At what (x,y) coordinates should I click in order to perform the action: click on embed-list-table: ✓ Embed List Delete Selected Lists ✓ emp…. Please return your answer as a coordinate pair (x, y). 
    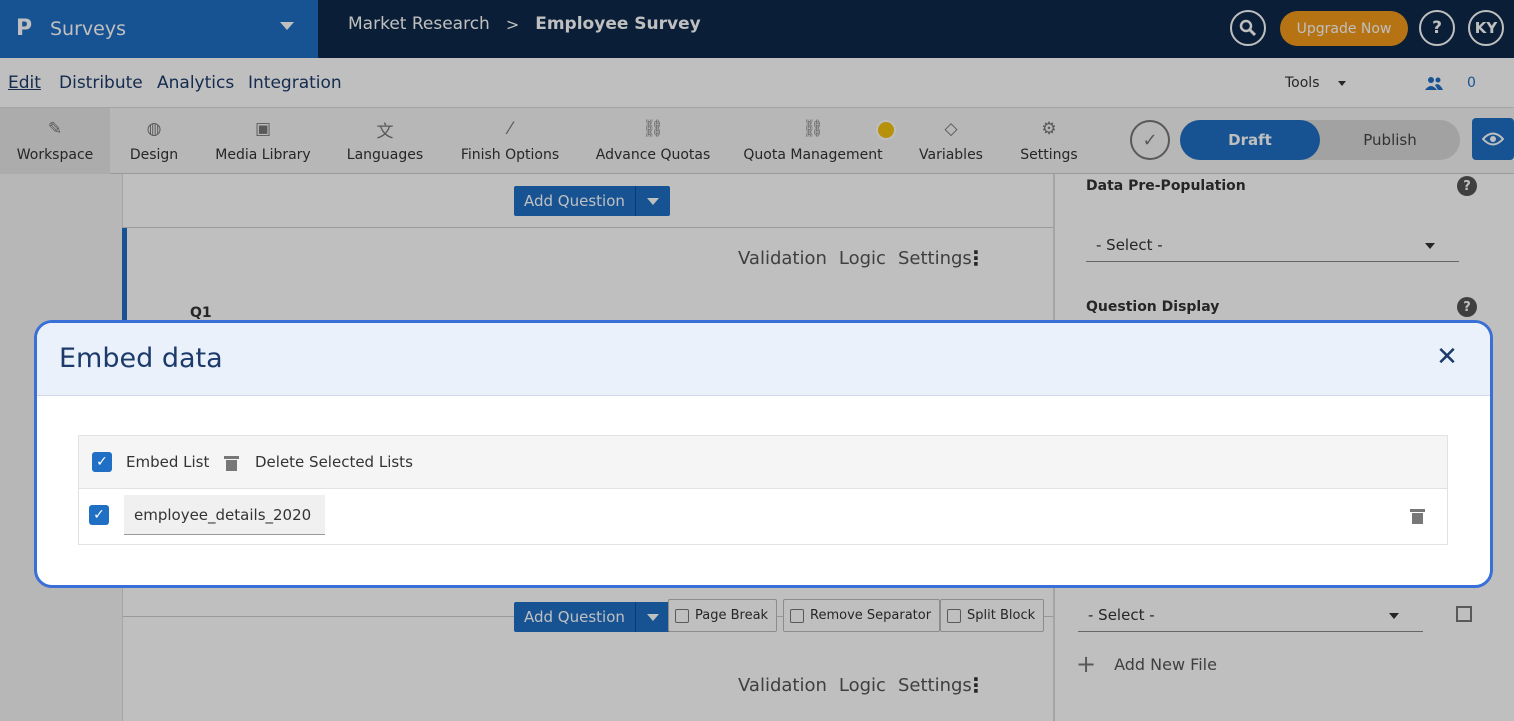
    Looking at the image, I should click on (763, 490).